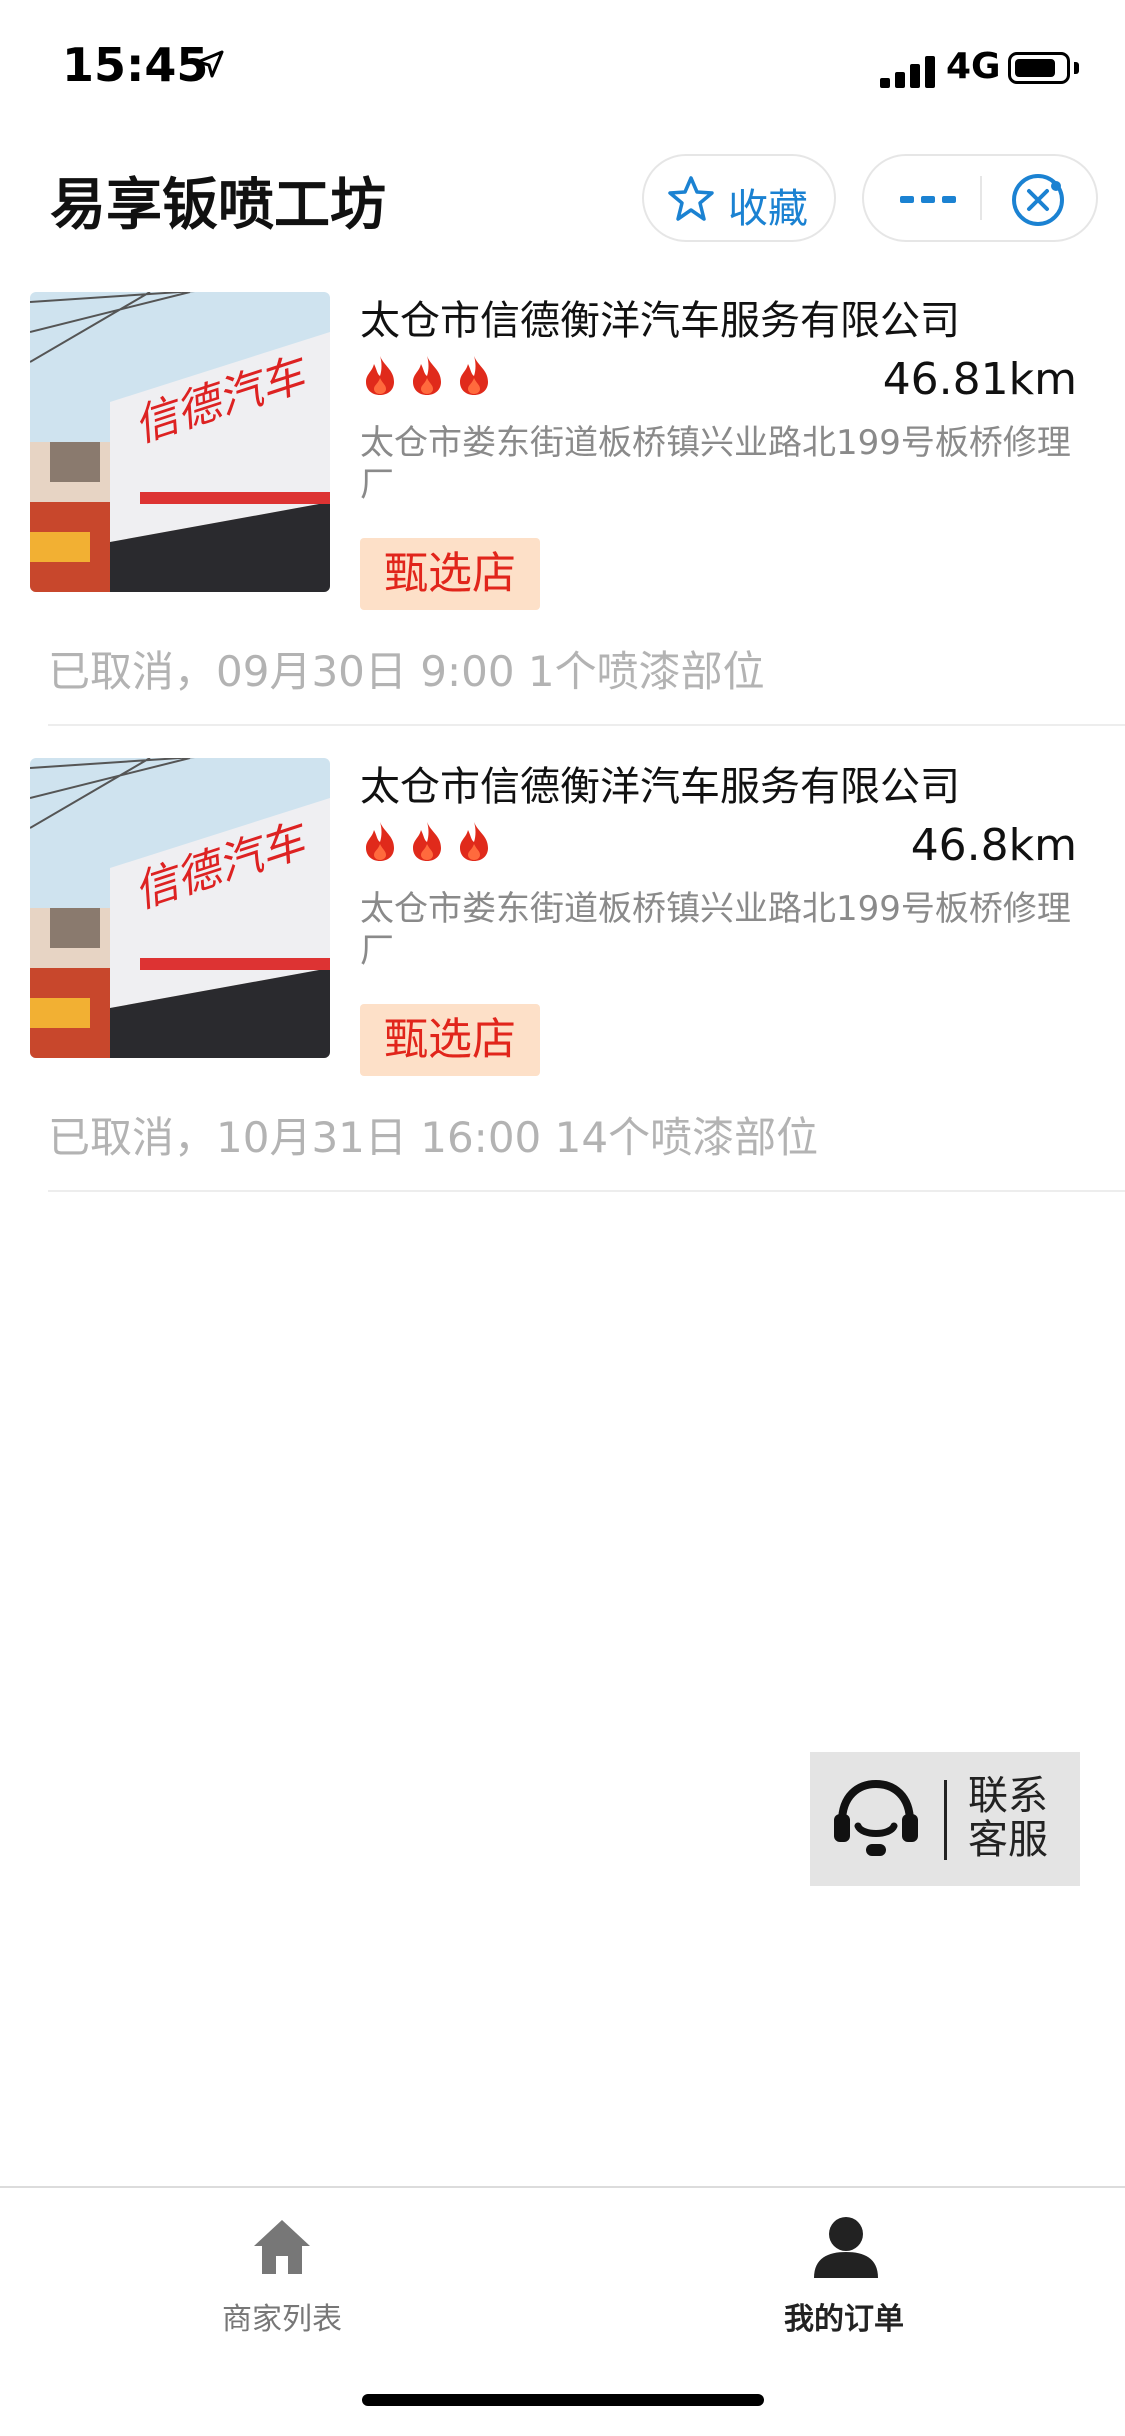 The width and height of the screenshot is (1125, 2436). Describe the element at coordinates (846, 2247) in the screenshot. I see `user-icon` at that location.